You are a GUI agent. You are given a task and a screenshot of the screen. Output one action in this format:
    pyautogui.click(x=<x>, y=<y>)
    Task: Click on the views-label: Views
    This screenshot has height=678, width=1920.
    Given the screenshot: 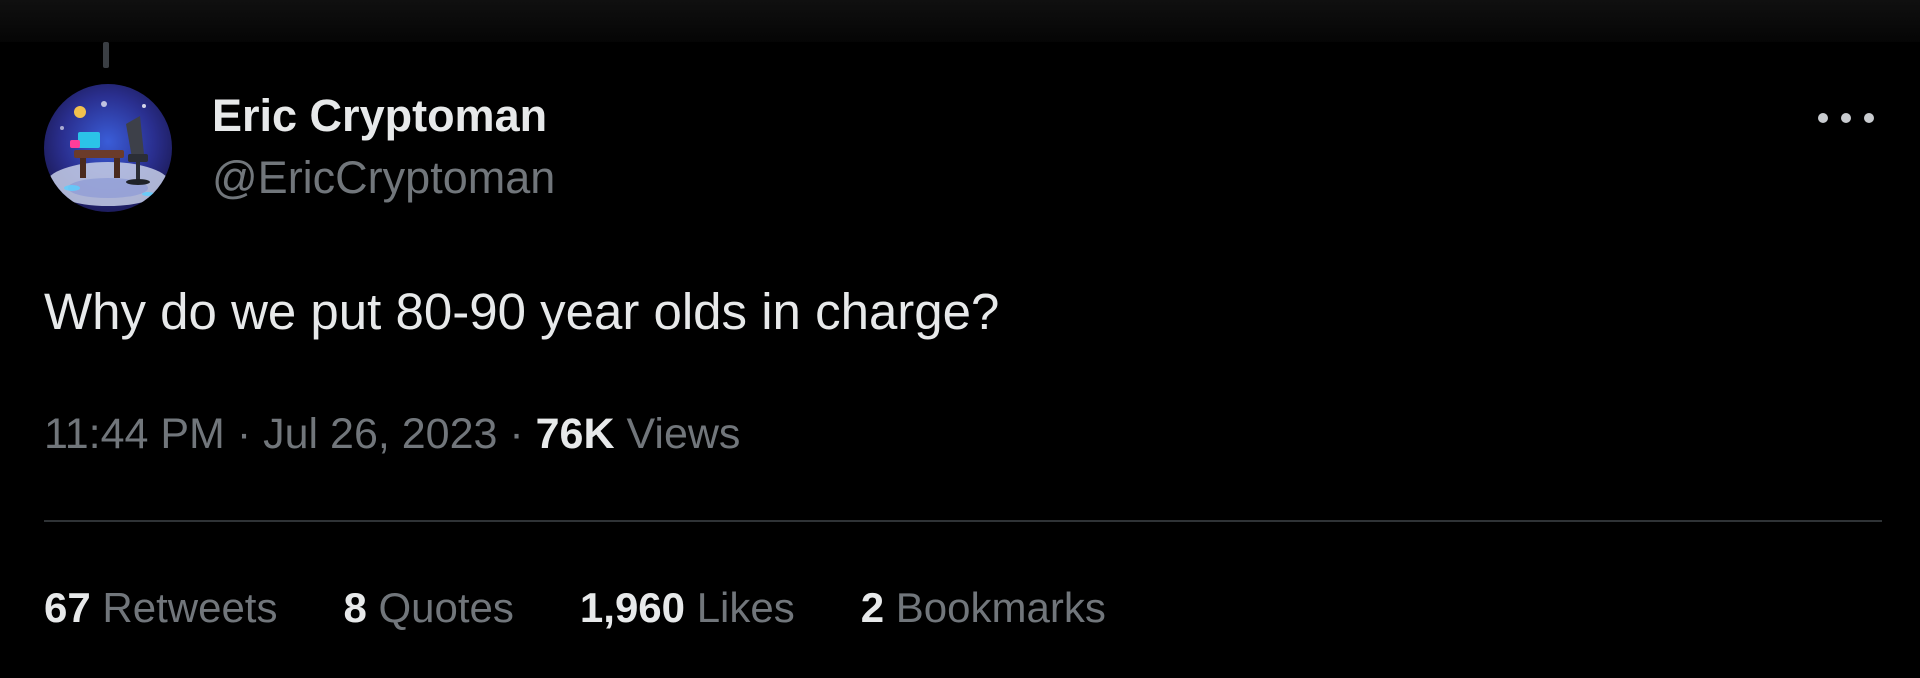 What is the action you would take?
    pyautogui.click(x=683, y=434)
    